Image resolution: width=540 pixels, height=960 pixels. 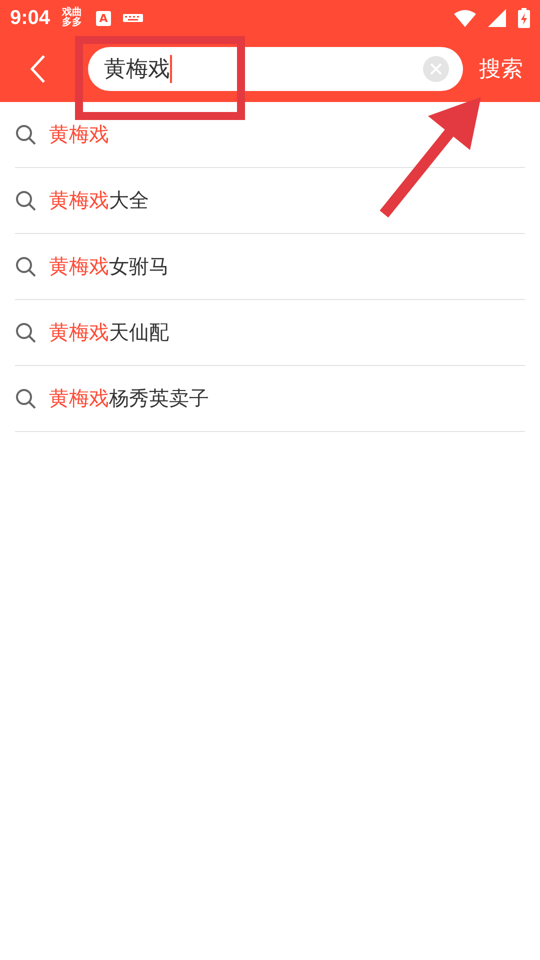 What do you see at coordinates (524, 18) in the screenshot?
I see `battery-icon` at bounding box center [524, 18].